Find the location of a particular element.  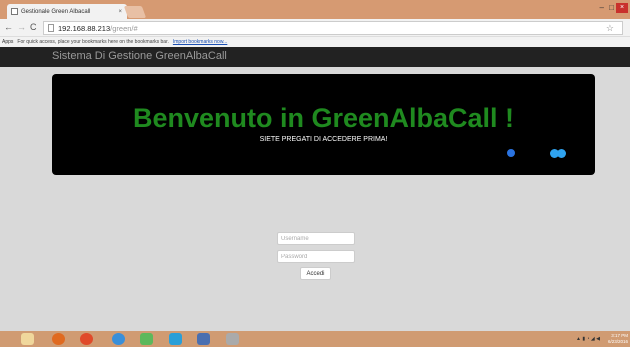

forward-icon: → is located at coordinates (21, 27).